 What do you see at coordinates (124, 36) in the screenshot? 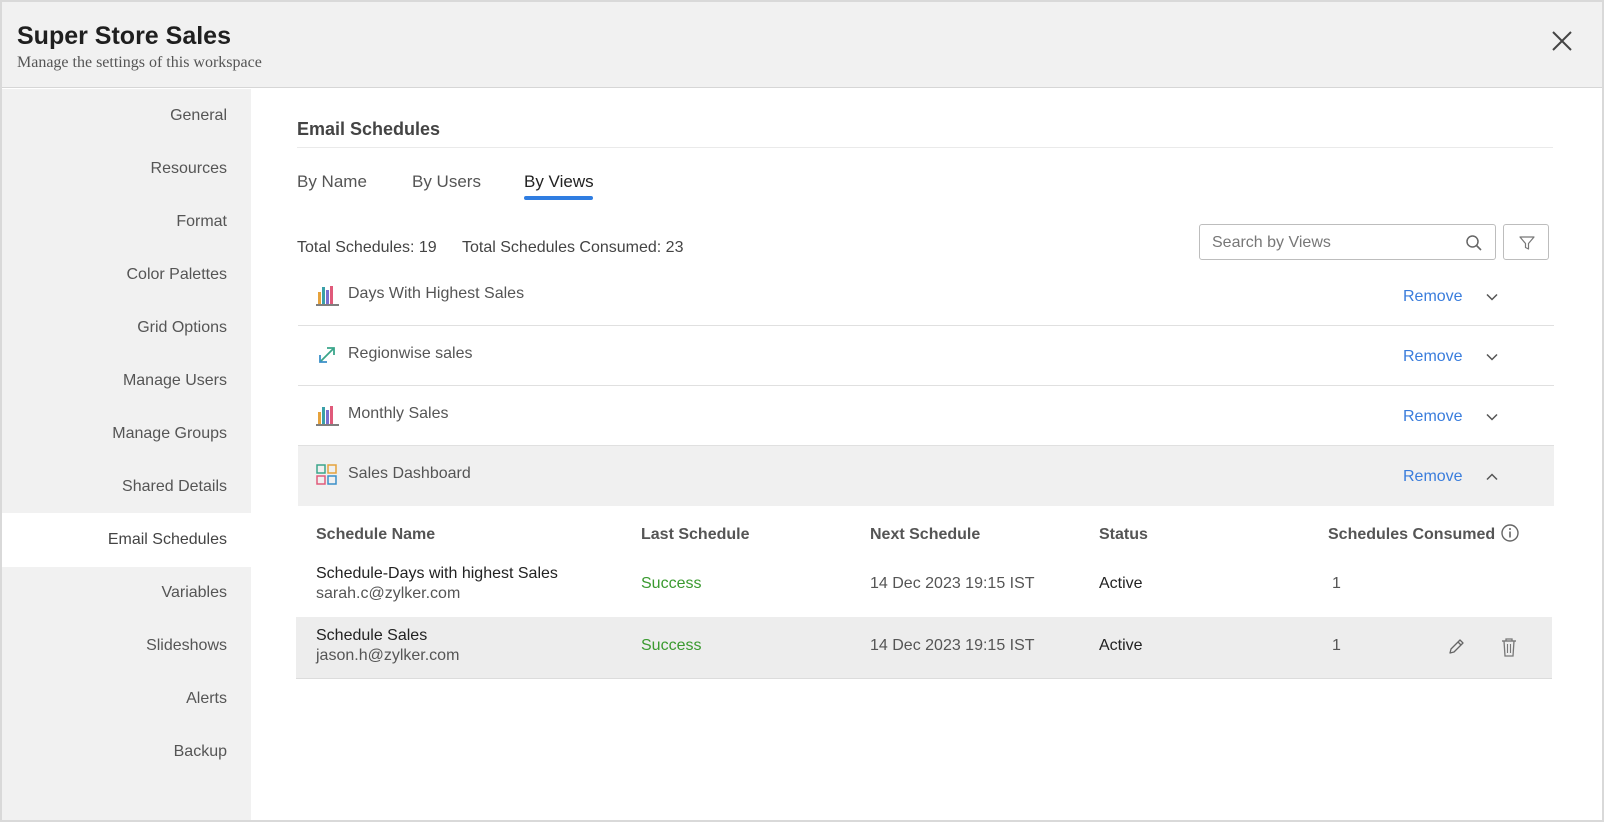
I see `workspace-title: Super Store Sales` at bounding box center [124, 36].